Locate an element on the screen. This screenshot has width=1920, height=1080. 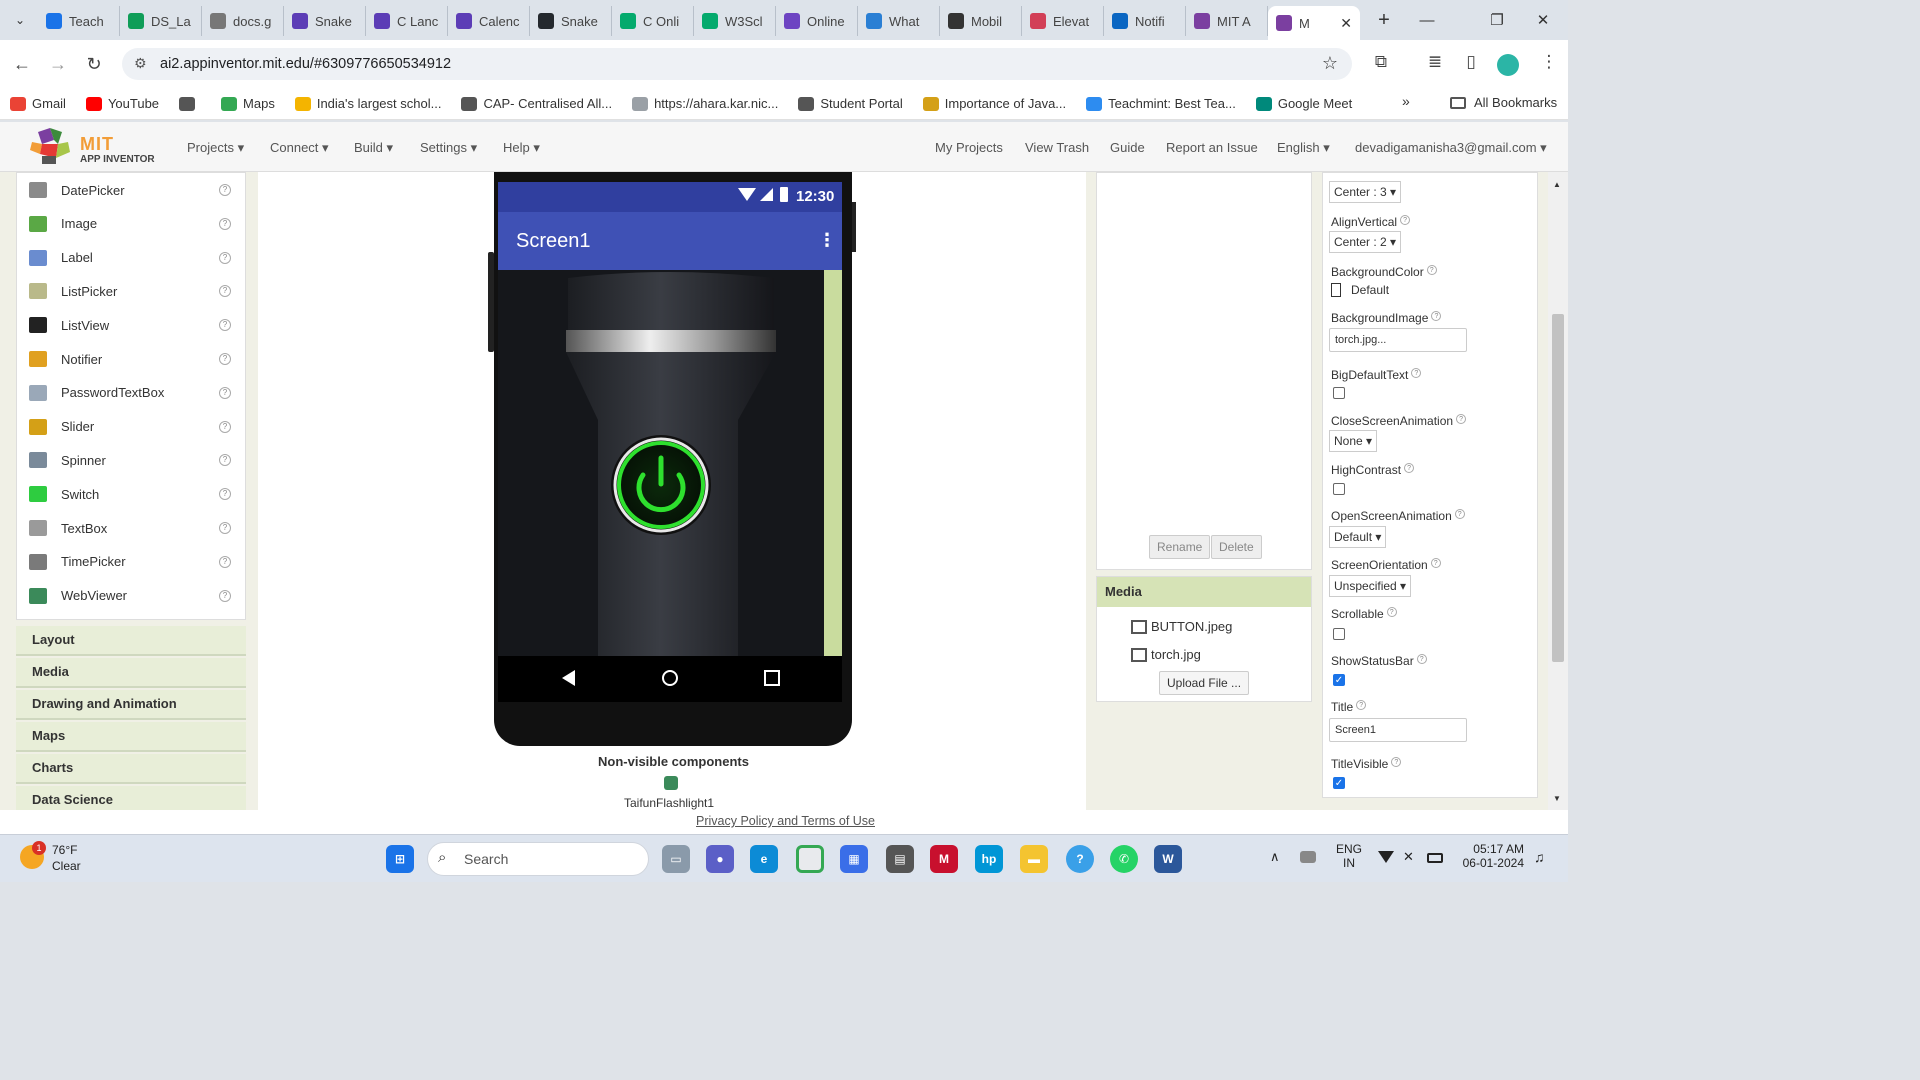
palette-item-switch: Switch? is located at coordinates (132, 494).